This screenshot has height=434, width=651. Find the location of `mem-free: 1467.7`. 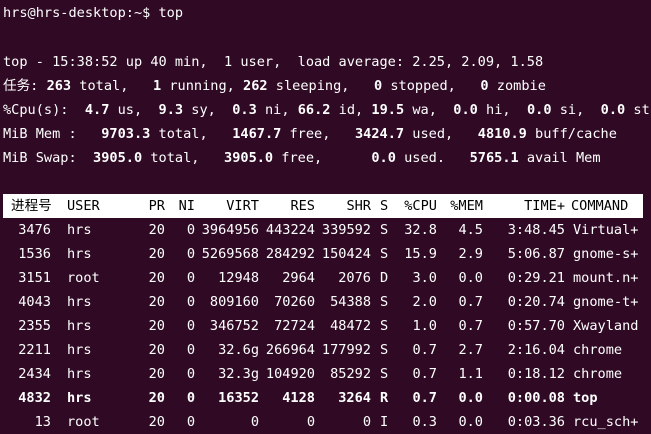

mem-free: 1467.7 is located at coordinates (257, 134).